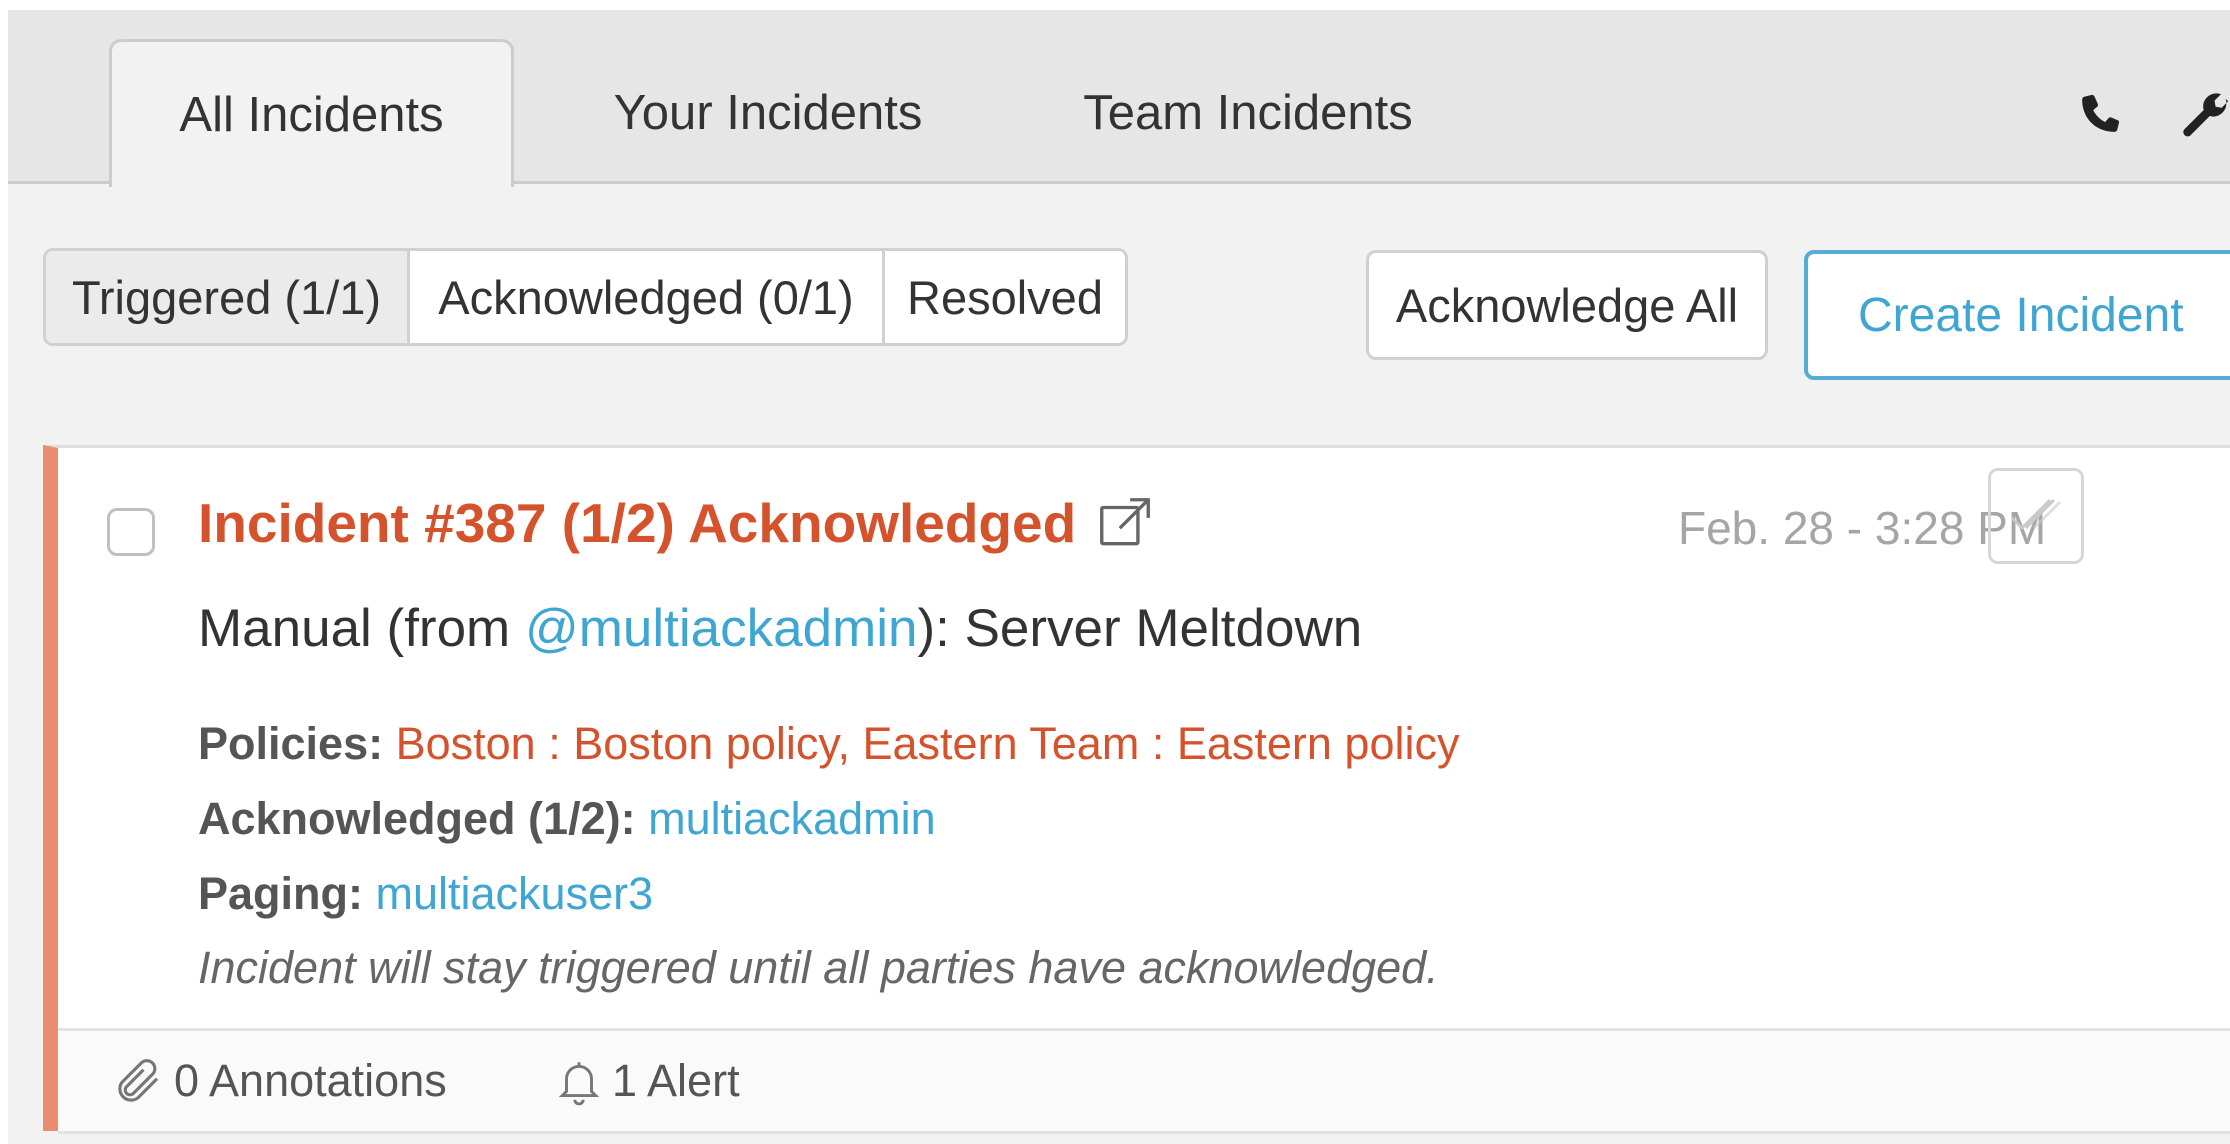 This screenshot has height=1144, width=2230. What do you see at coordinates (1248, 113) in the screenshot?
I see `tab-team-incidents: Team Incidents` at bounding box center [1248, 113].